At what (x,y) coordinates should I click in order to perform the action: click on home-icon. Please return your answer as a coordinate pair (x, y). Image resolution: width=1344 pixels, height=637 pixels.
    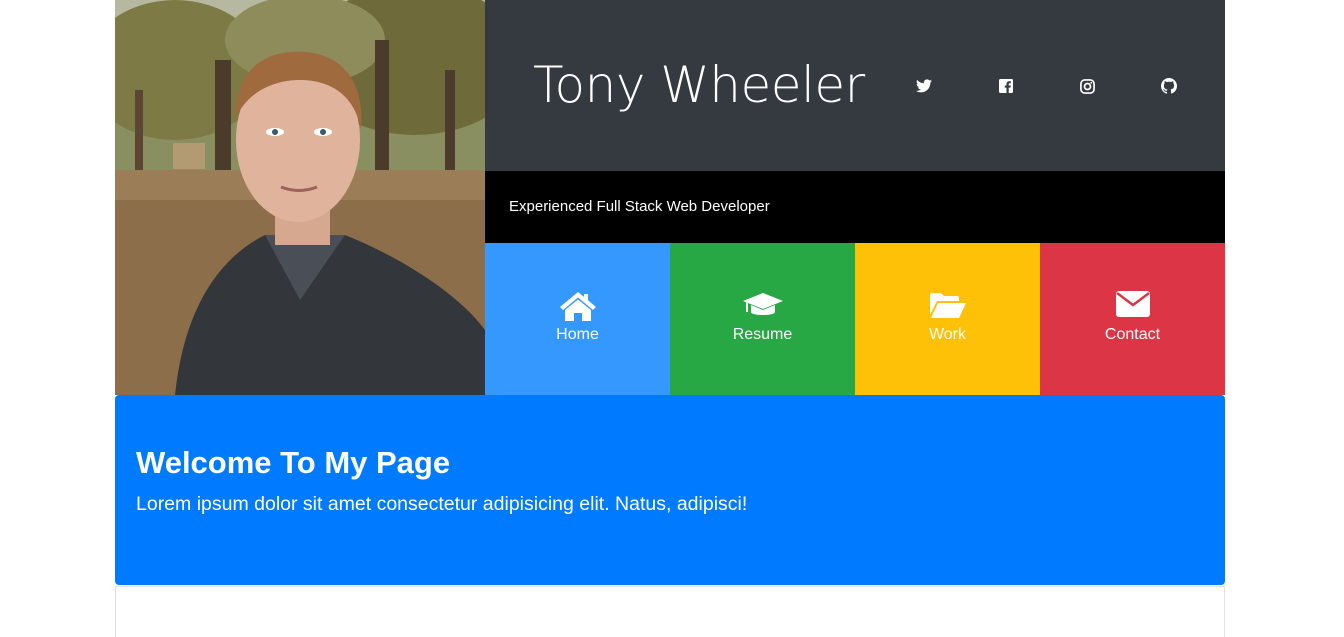
    Looking at the image, I should click on (577, 306).